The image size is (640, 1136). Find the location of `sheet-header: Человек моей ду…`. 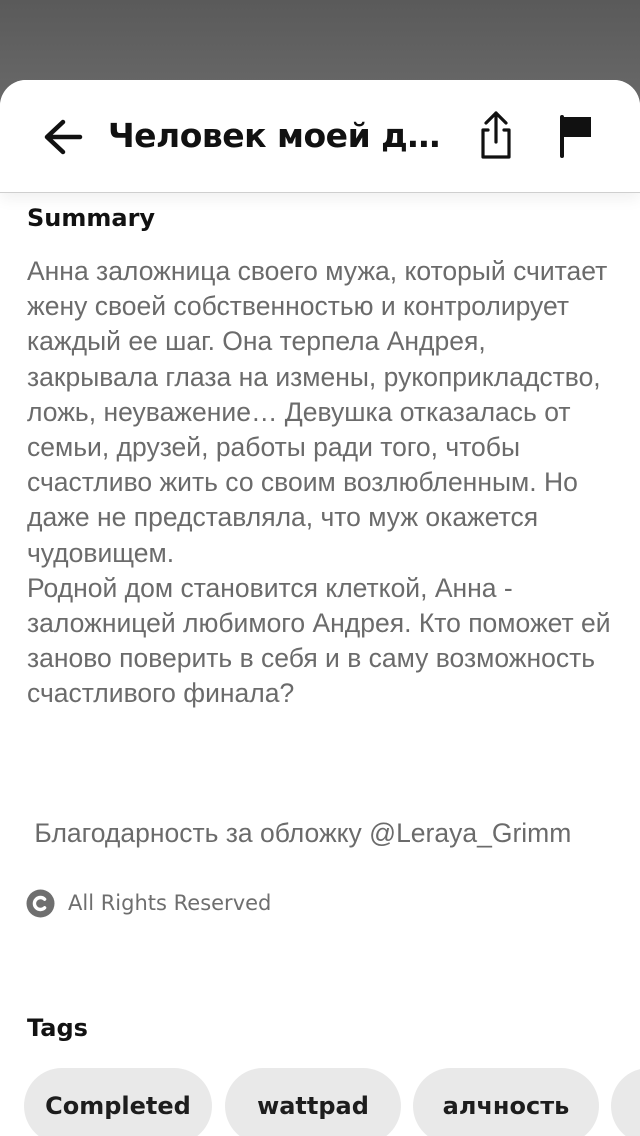

sheet-header: Человек моей ду… is located at coordinates (320, 136).